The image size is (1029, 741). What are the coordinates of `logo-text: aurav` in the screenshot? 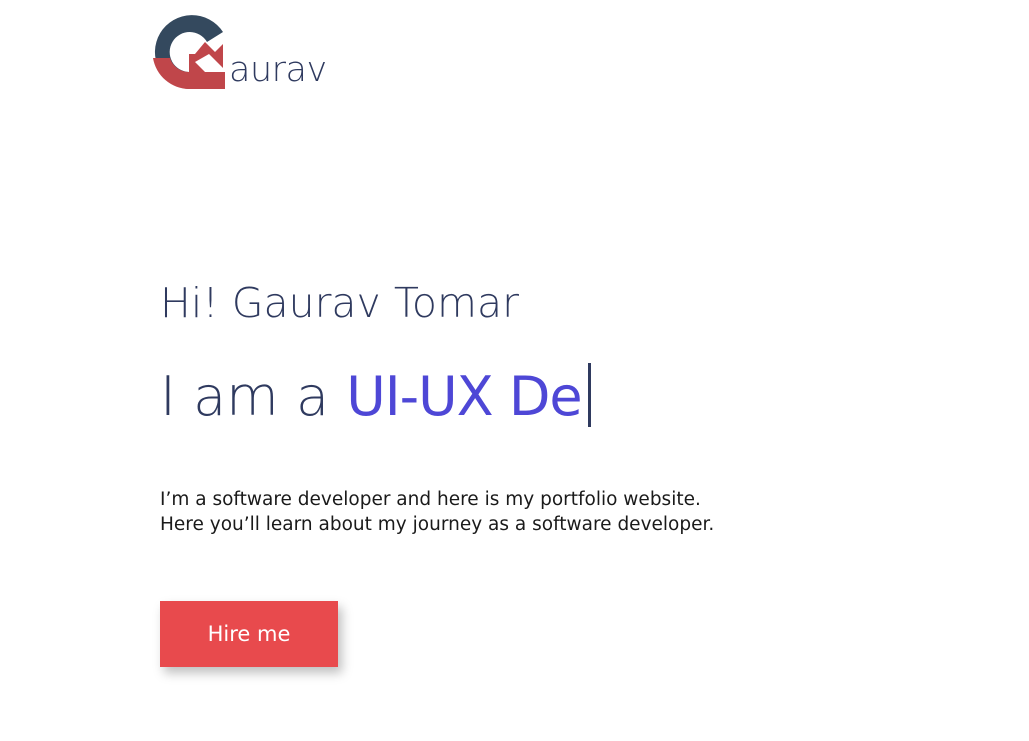 It's located at (278, 70).